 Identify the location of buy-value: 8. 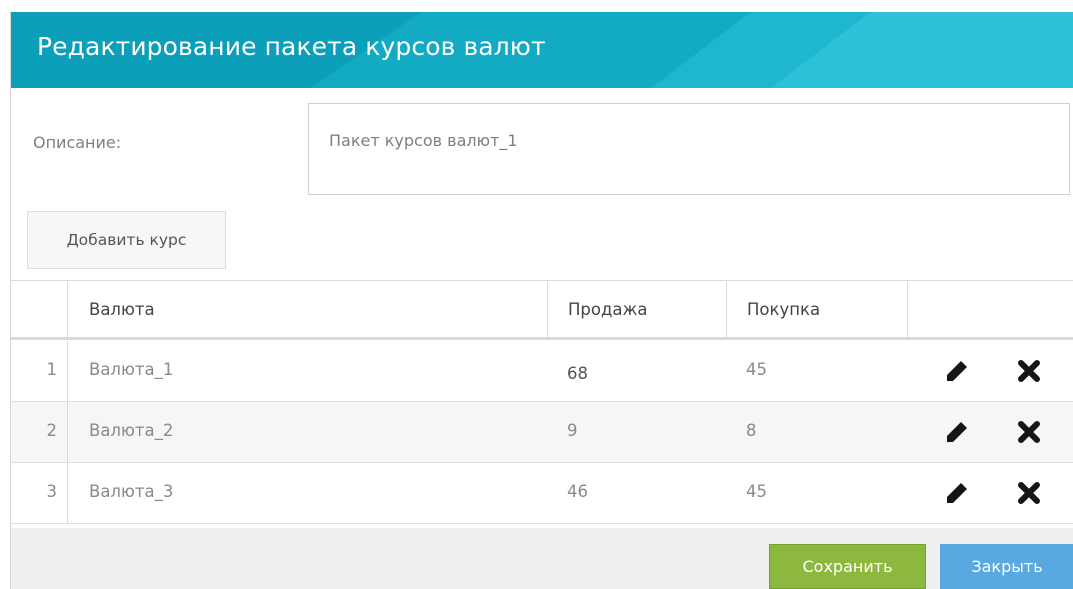
(751, 430).